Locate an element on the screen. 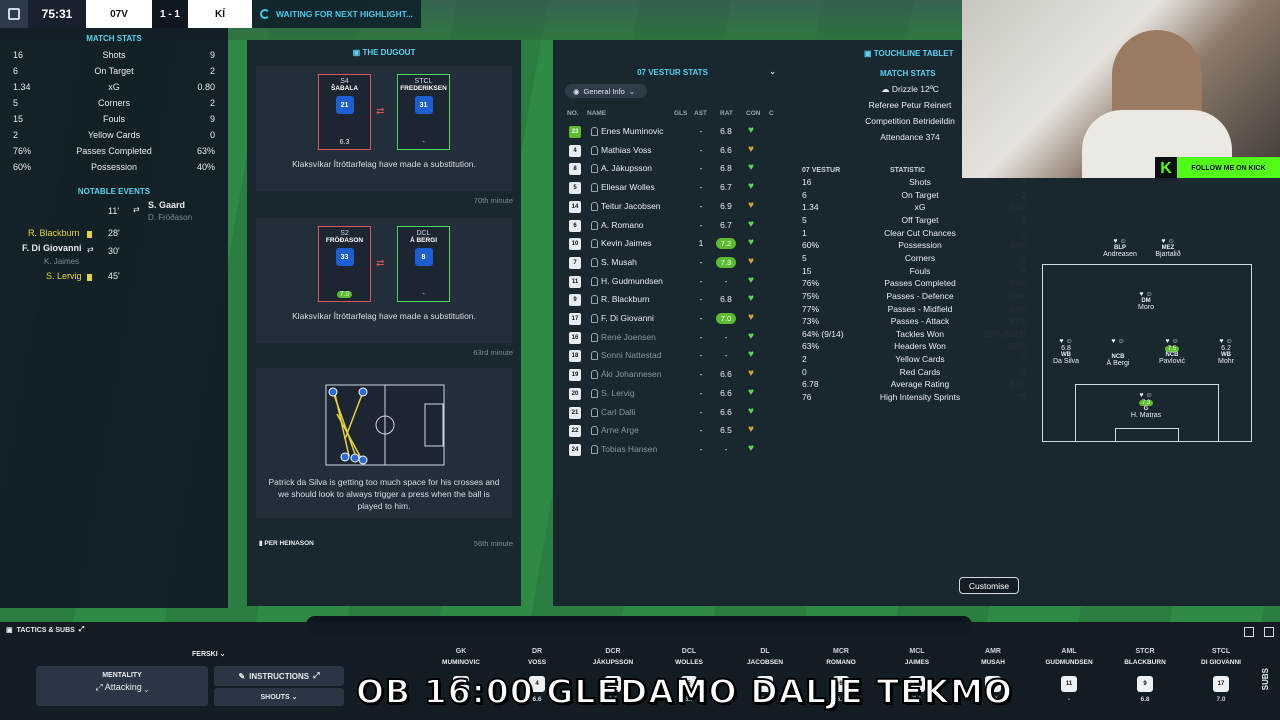  dugout-icon: ▣ is located at coordinates (357, 52).